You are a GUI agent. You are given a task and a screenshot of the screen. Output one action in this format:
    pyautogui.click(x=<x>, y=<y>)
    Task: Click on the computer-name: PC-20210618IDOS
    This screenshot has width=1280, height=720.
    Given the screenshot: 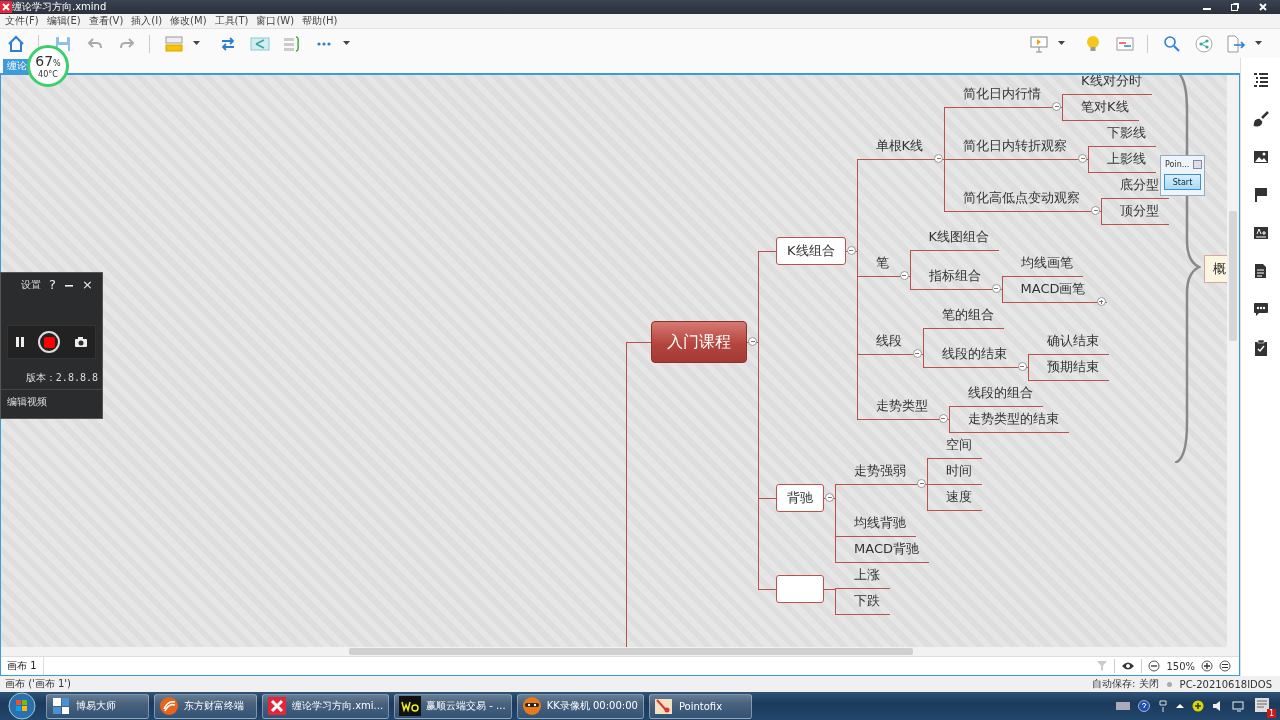 What is the action you would take?
    pyautogui.click(x=1225, y=684)
    